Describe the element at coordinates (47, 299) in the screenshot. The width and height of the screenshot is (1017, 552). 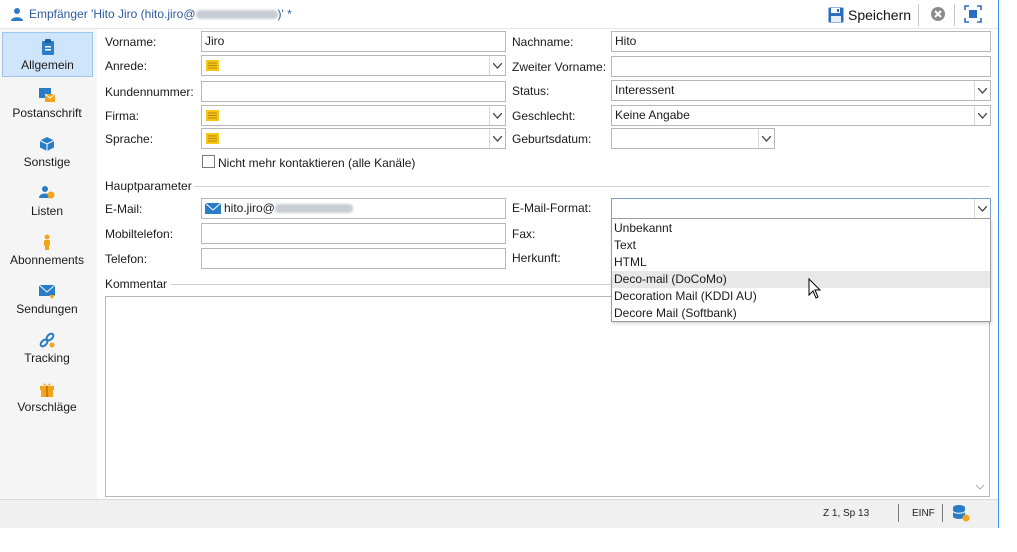
I see `sidebar-item-sendungen: Sendungen` at that location.